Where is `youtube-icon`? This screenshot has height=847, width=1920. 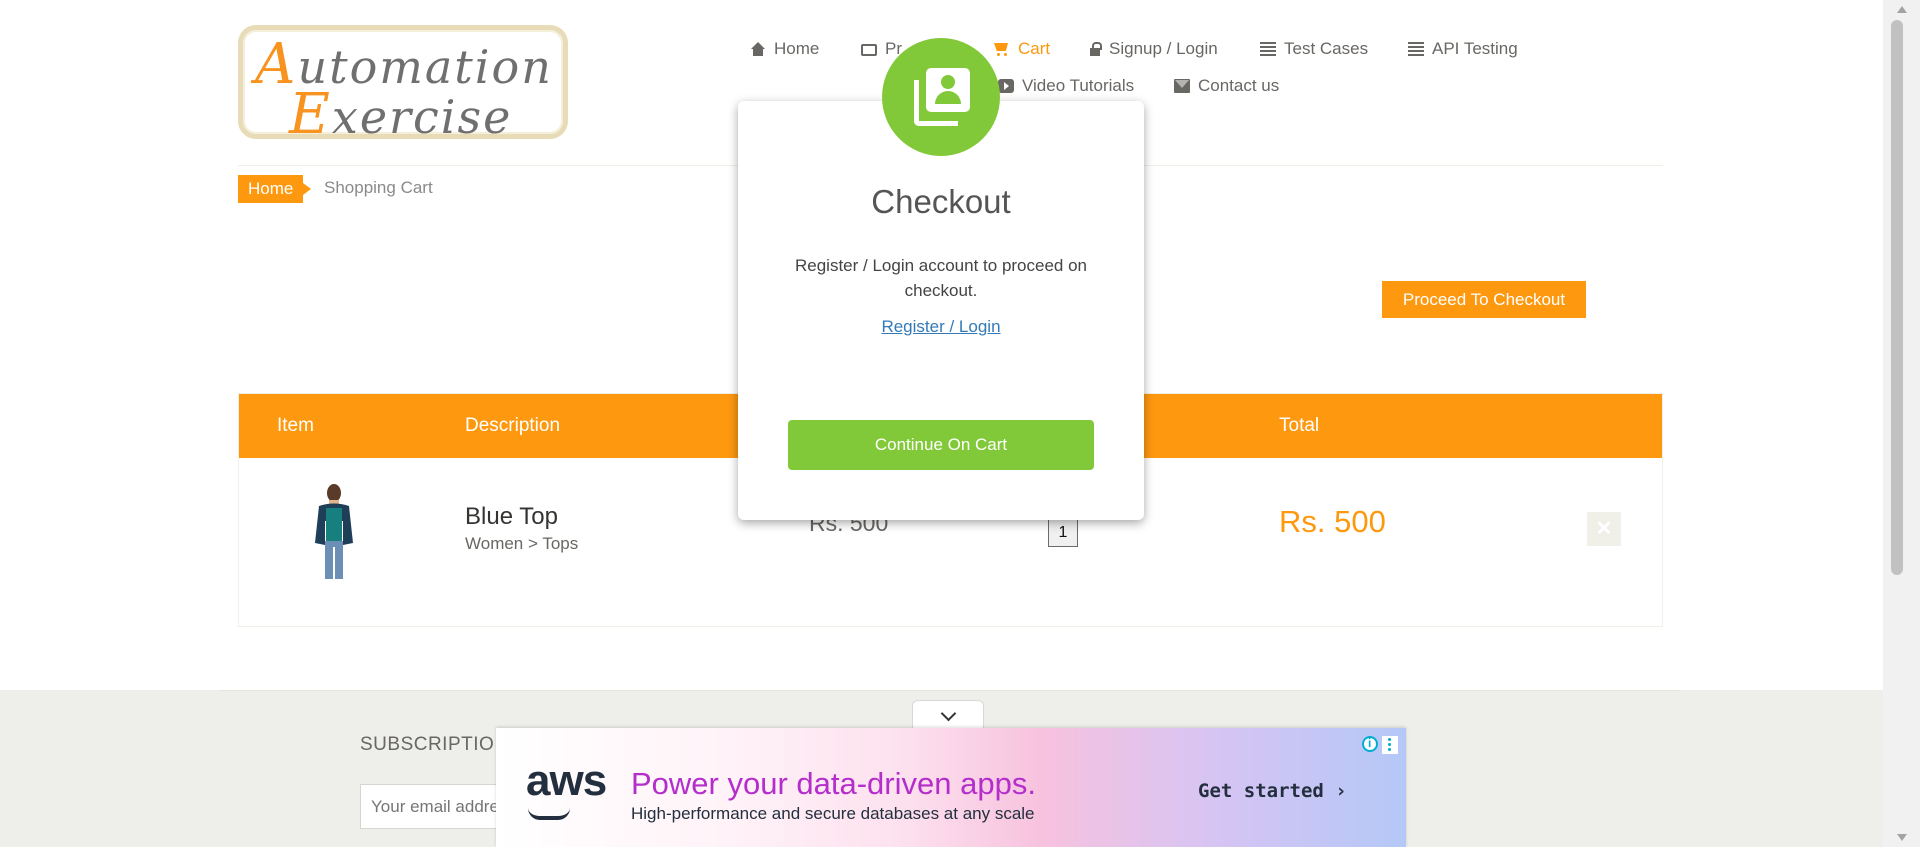 youtube-icon is located at coordinates (1006, 86).